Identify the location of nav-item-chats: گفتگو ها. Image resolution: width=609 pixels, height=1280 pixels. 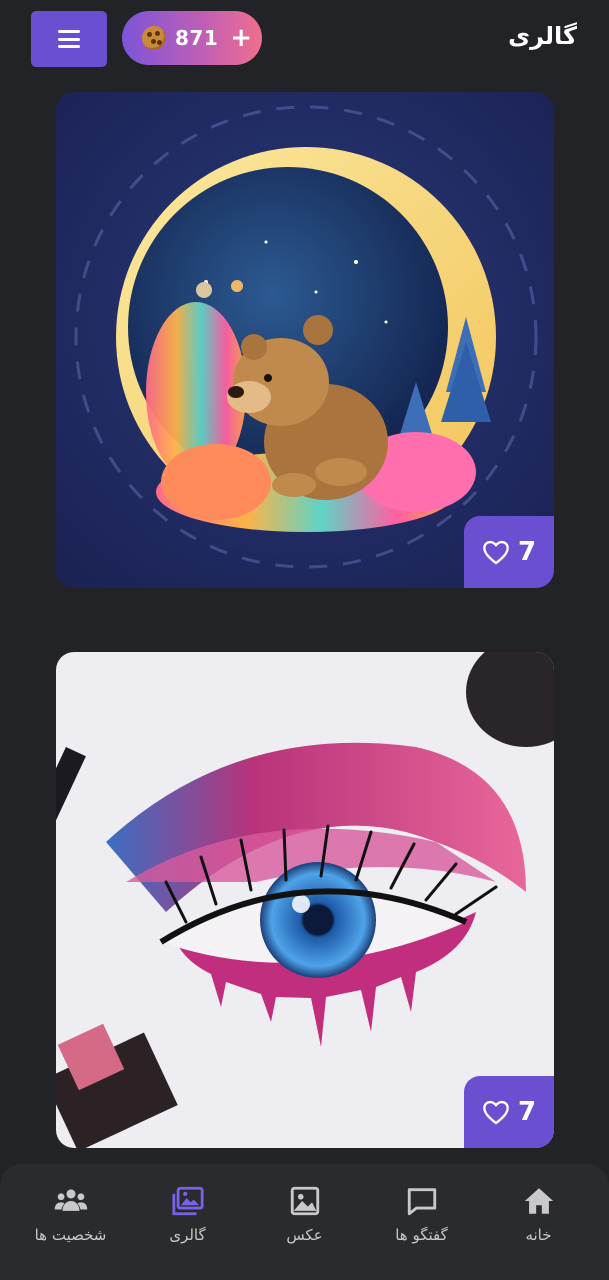
(422, 1232).